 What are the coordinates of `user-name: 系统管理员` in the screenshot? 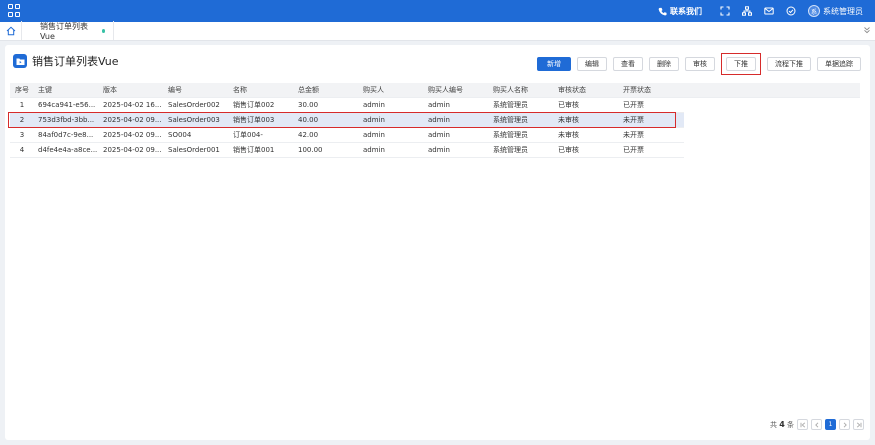 It's located at (843, 11).